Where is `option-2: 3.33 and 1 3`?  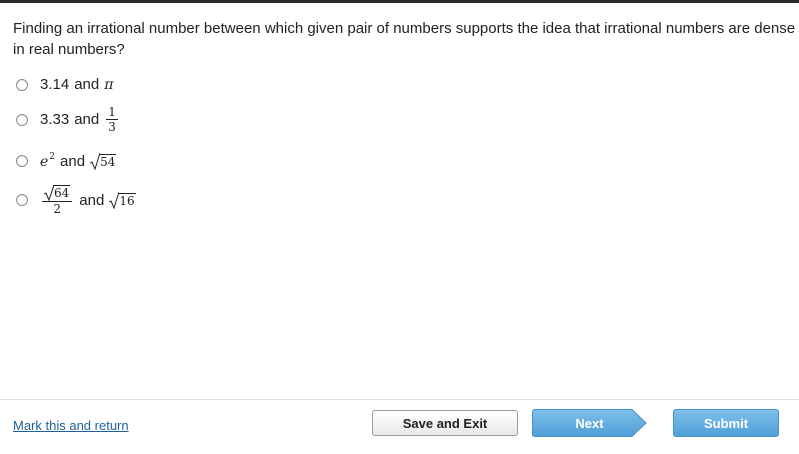 option-2: 3.33 and 1 3 is located at coordinates (68, 119).